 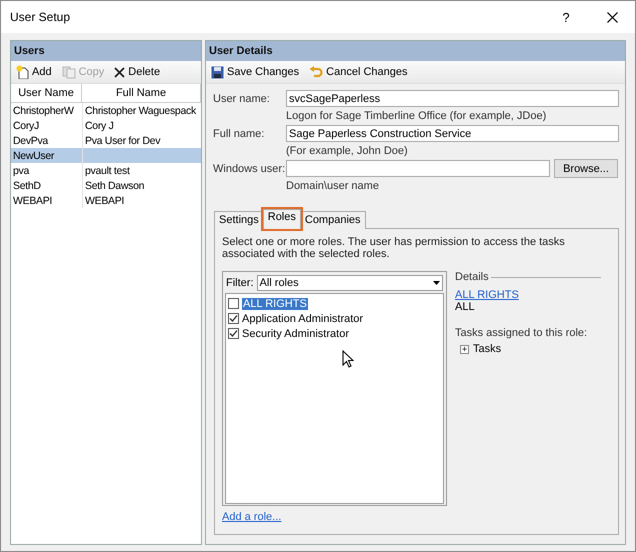 I want to click on field-label: User name:, so click(x=242, y=98).